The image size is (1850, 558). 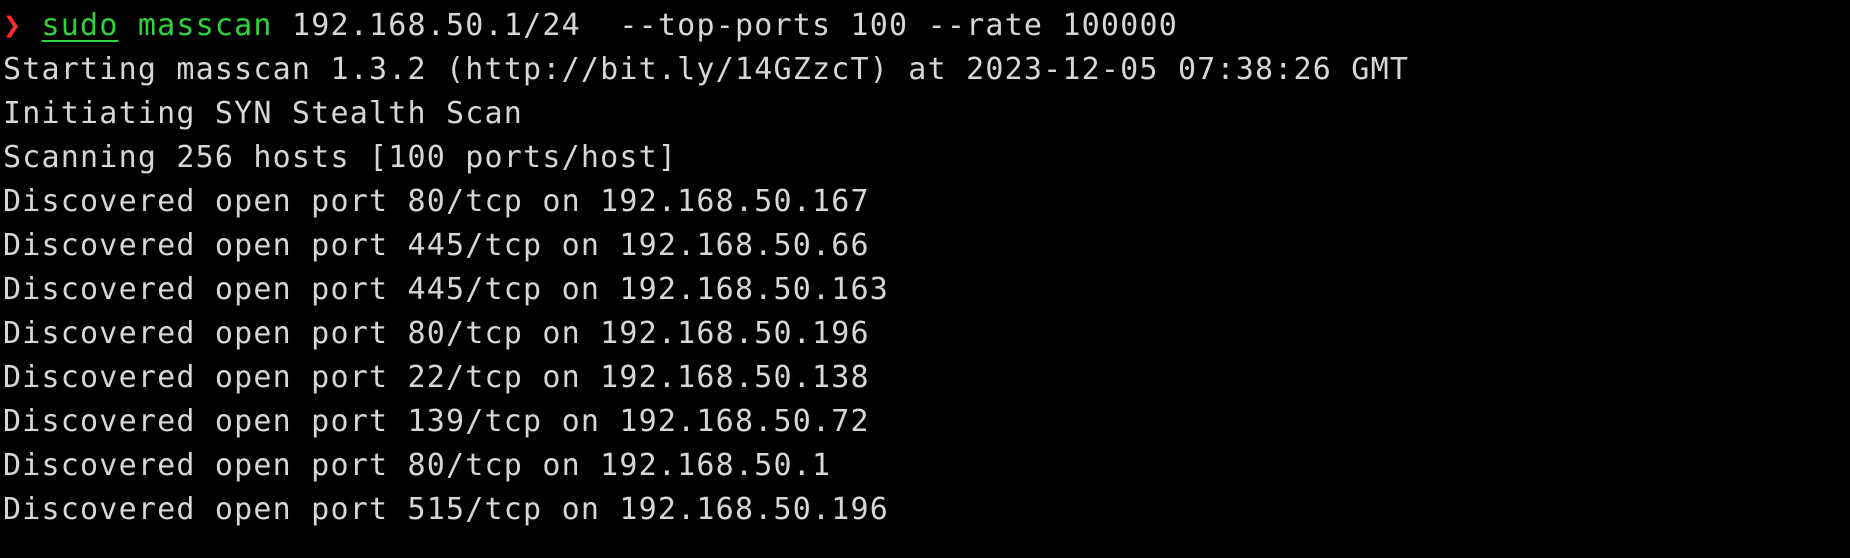 I want to click on prompt-chevron-icon: ❯, so click(x=13, y=25).